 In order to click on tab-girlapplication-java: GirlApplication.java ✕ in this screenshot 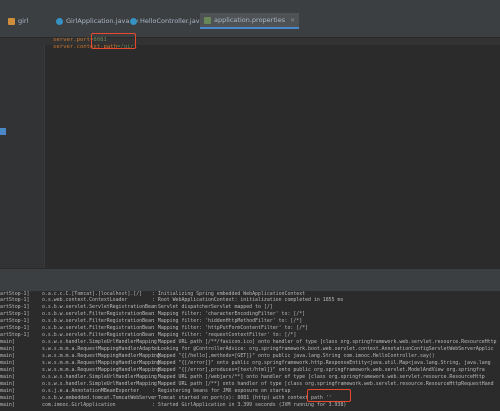, I will do `click(97, 21)`.